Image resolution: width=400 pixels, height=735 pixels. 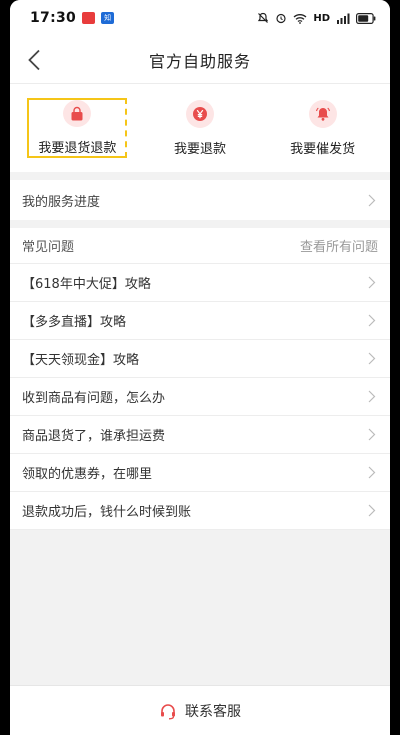 I want to click on hd-indicator: HD, so click(x=321, y=18).